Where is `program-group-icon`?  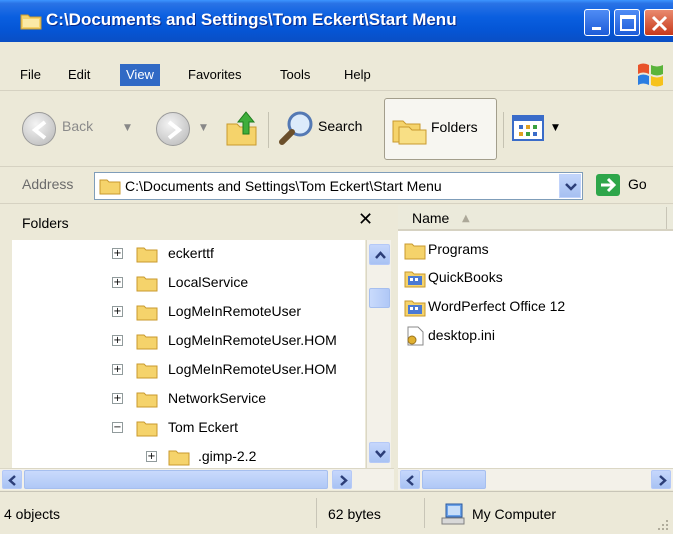 program-group-icon is located at coordinates (415, 279).